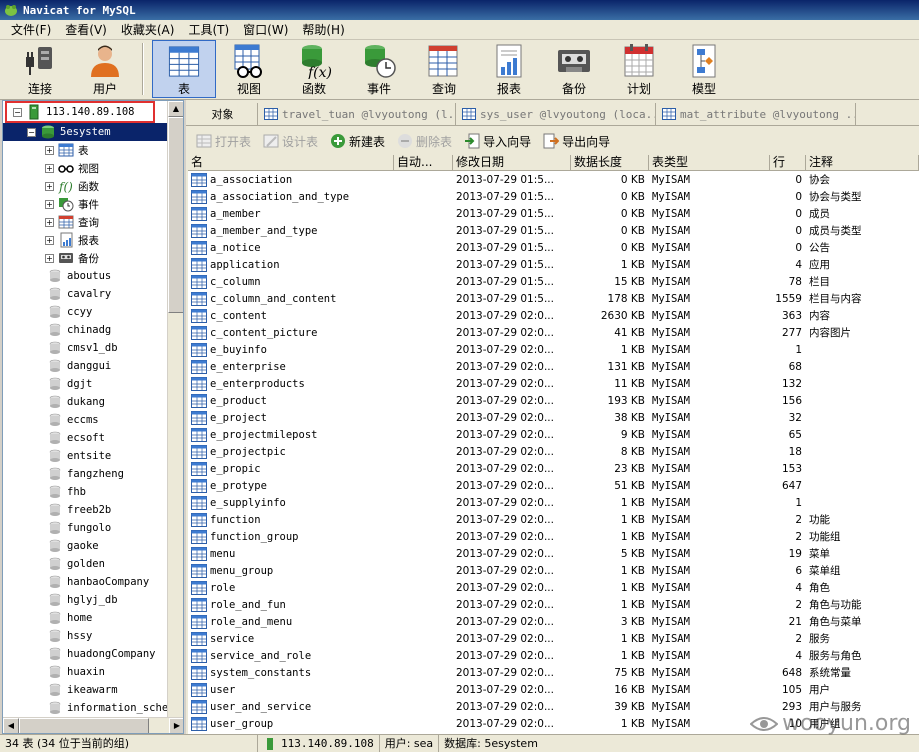 The width and height of the screenshot is (919, 752). Describe the element at coordinates (184, 69) in the screenshot. I see `table-button: 表` at that location.